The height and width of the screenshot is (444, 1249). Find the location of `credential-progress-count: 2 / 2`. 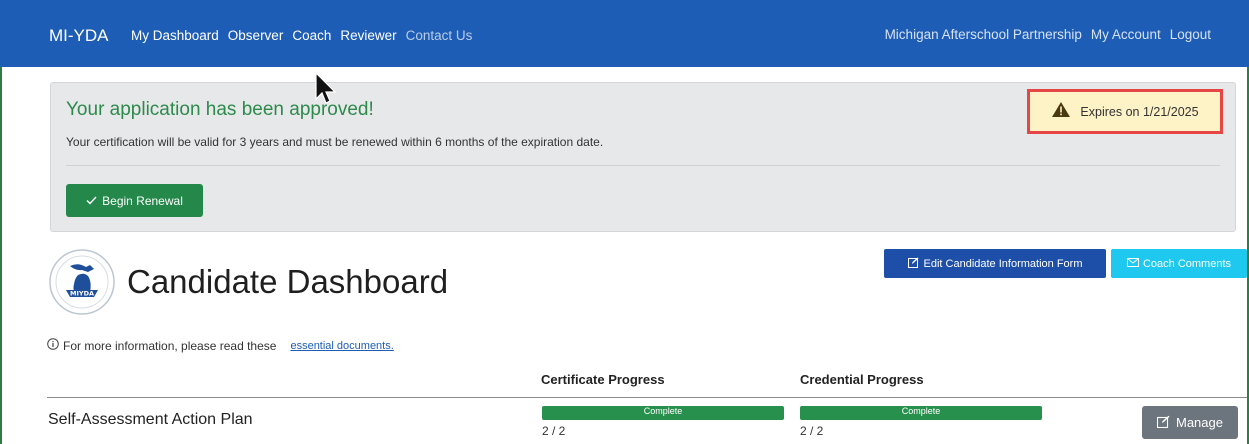

credential-progress-count: 2 / 2 is located at coordinates (812, 431).